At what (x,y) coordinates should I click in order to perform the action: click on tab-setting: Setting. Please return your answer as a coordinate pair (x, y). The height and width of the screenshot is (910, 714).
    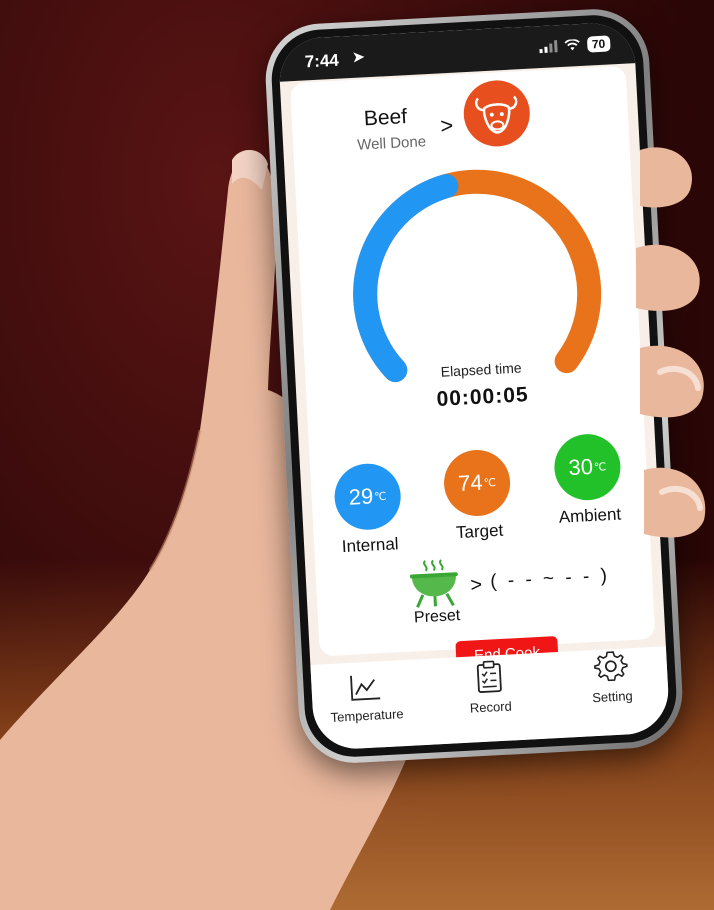
    Looking at the image, I should click on (611, 677).